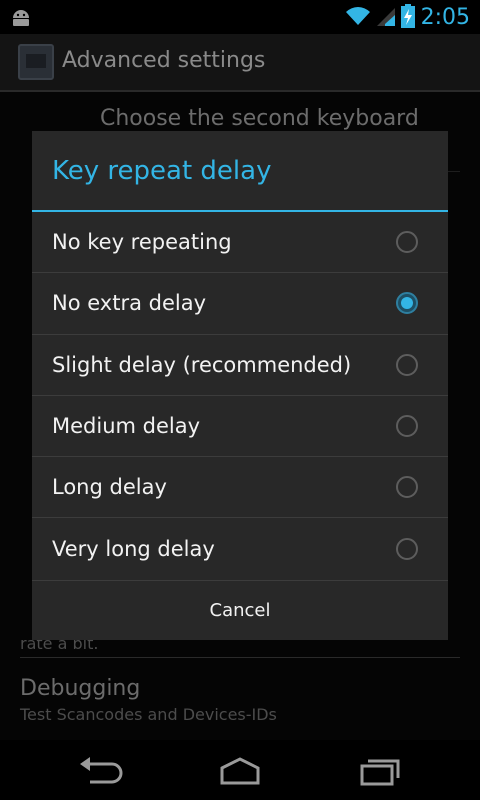  What do you see at coordinates (126, 426) in the screenshot?
I see `option-label: Medium delay` at bounding box center [126, 426].